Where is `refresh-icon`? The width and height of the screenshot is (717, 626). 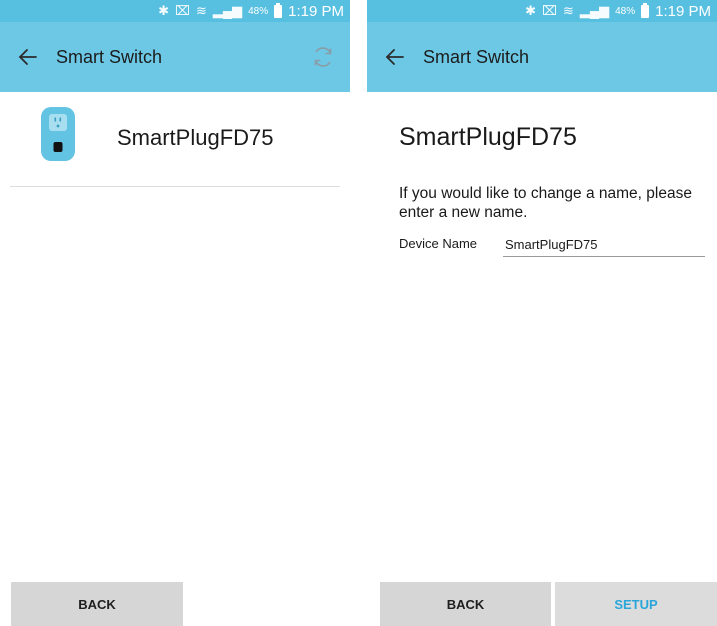
refresh-icon is located at coordinates (323, 57).